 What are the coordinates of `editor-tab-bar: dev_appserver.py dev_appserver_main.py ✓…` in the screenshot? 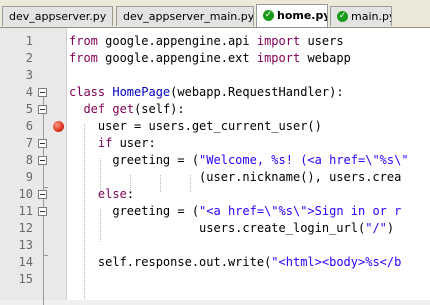 It's located at (215, 14).